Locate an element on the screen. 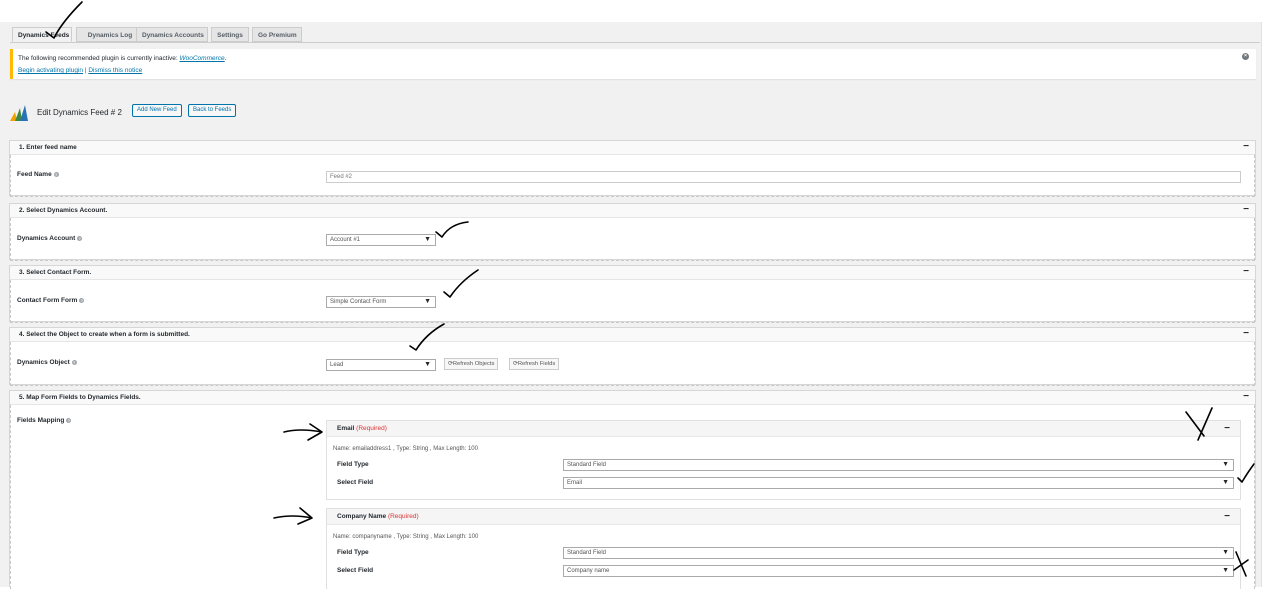  tab-settings: Settings is located at coordinates (230, 34).